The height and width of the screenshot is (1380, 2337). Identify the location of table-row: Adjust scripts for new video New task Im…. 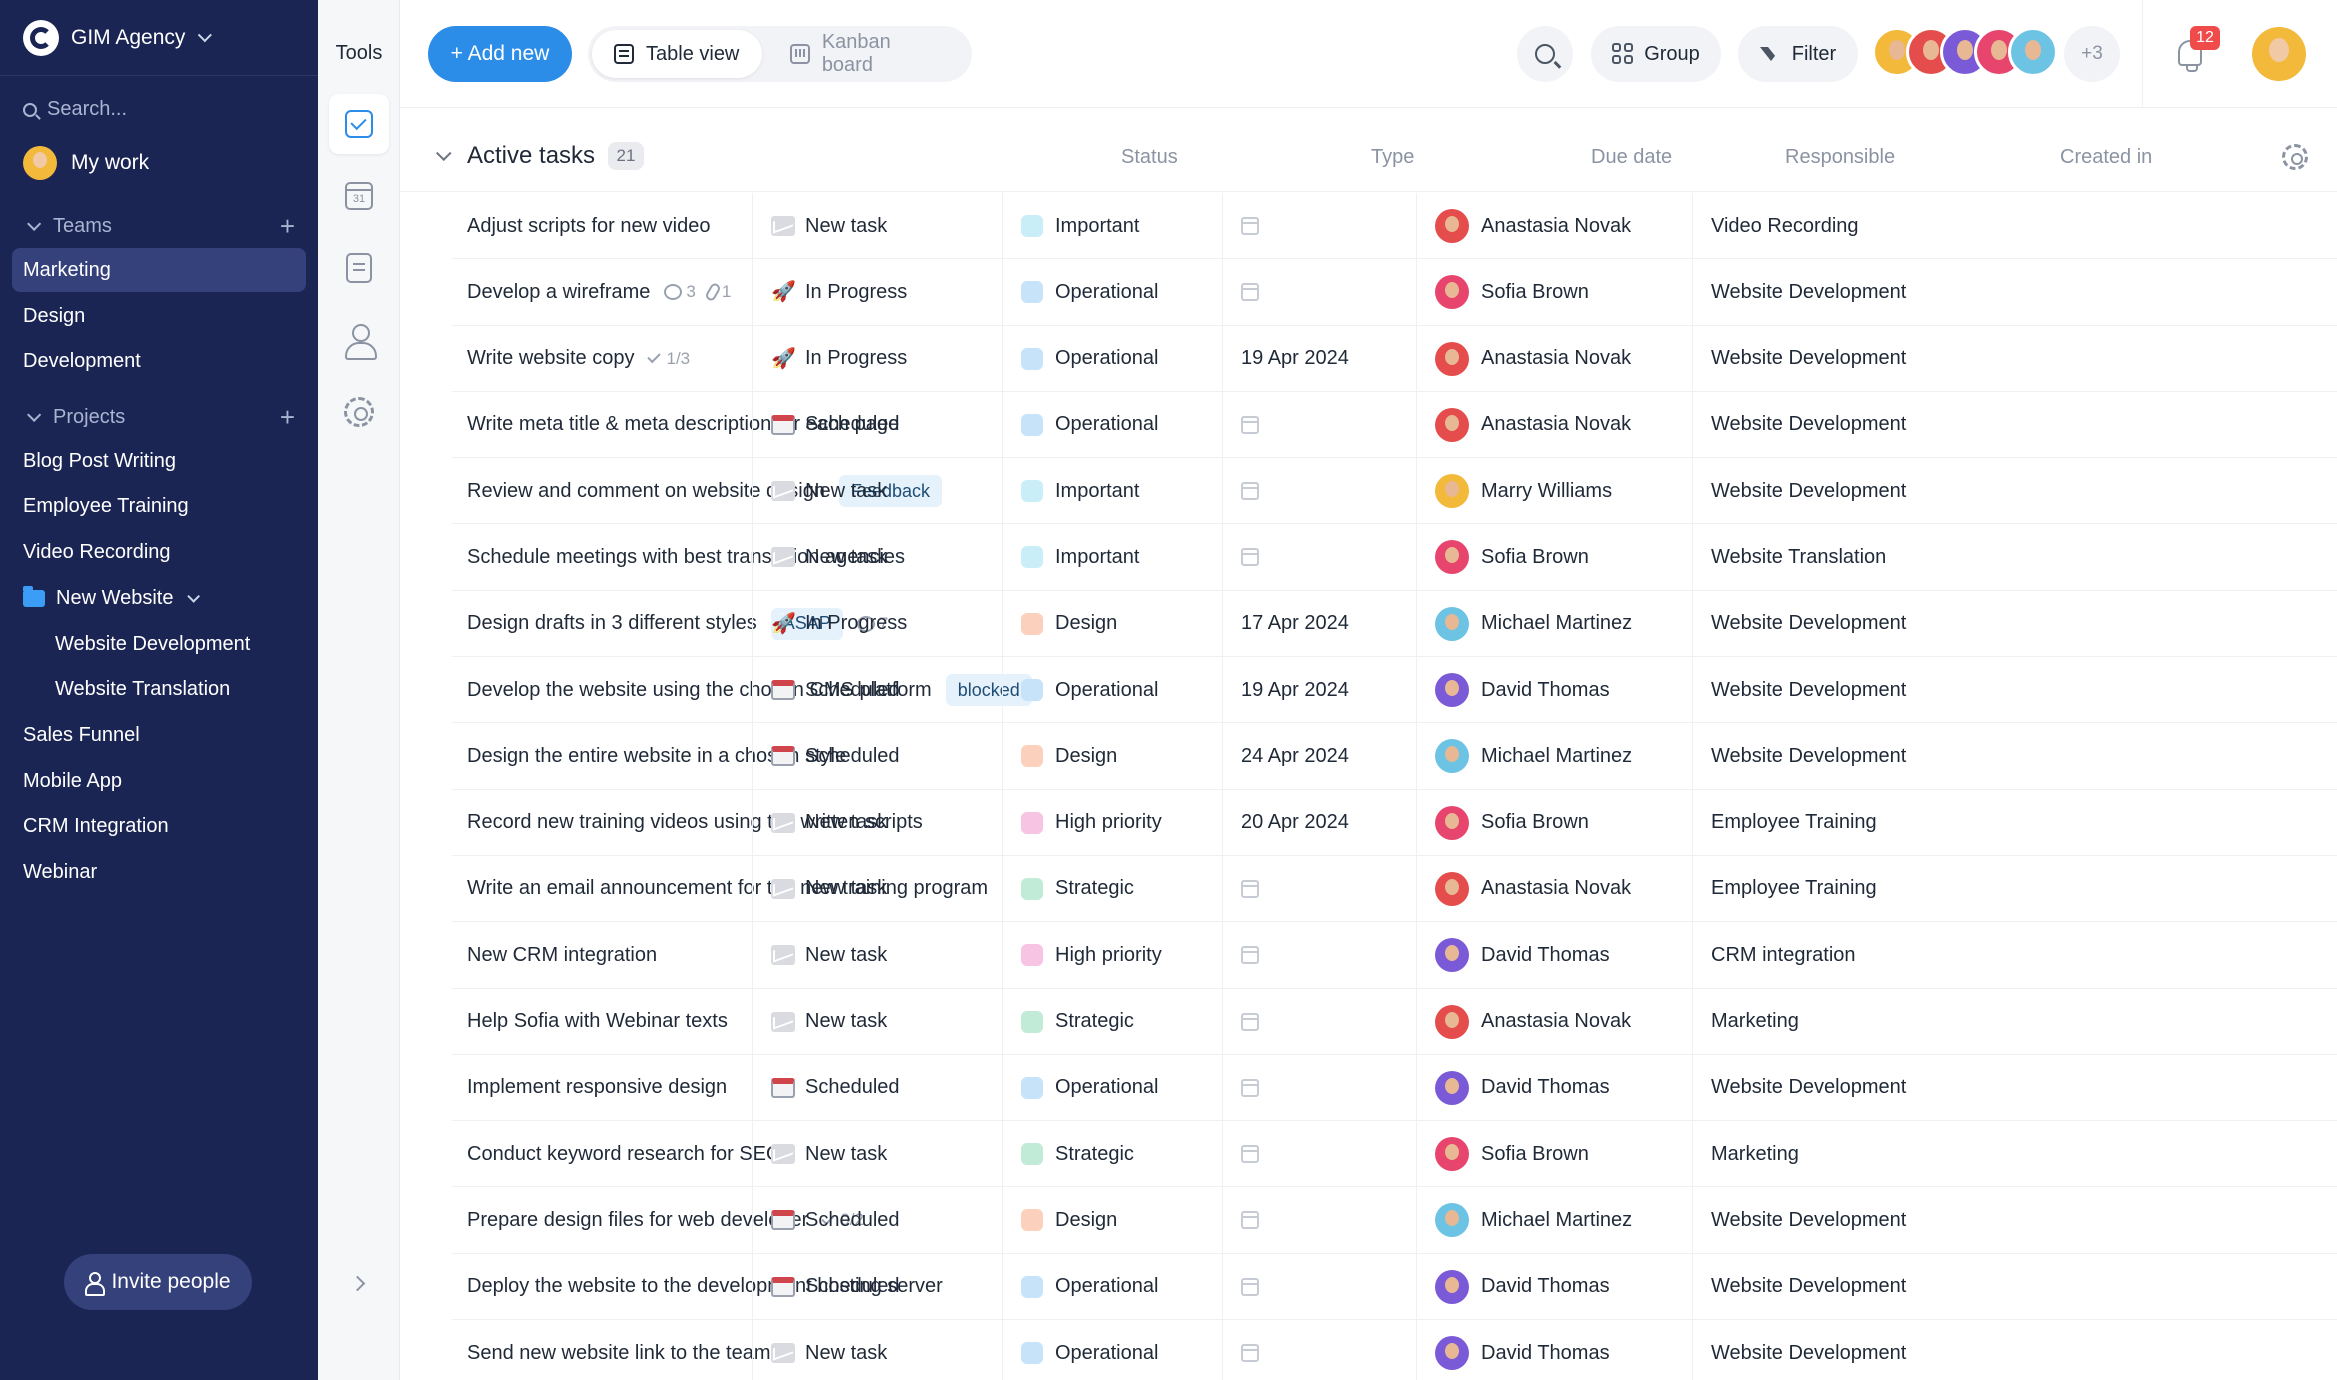
(1394, 226).